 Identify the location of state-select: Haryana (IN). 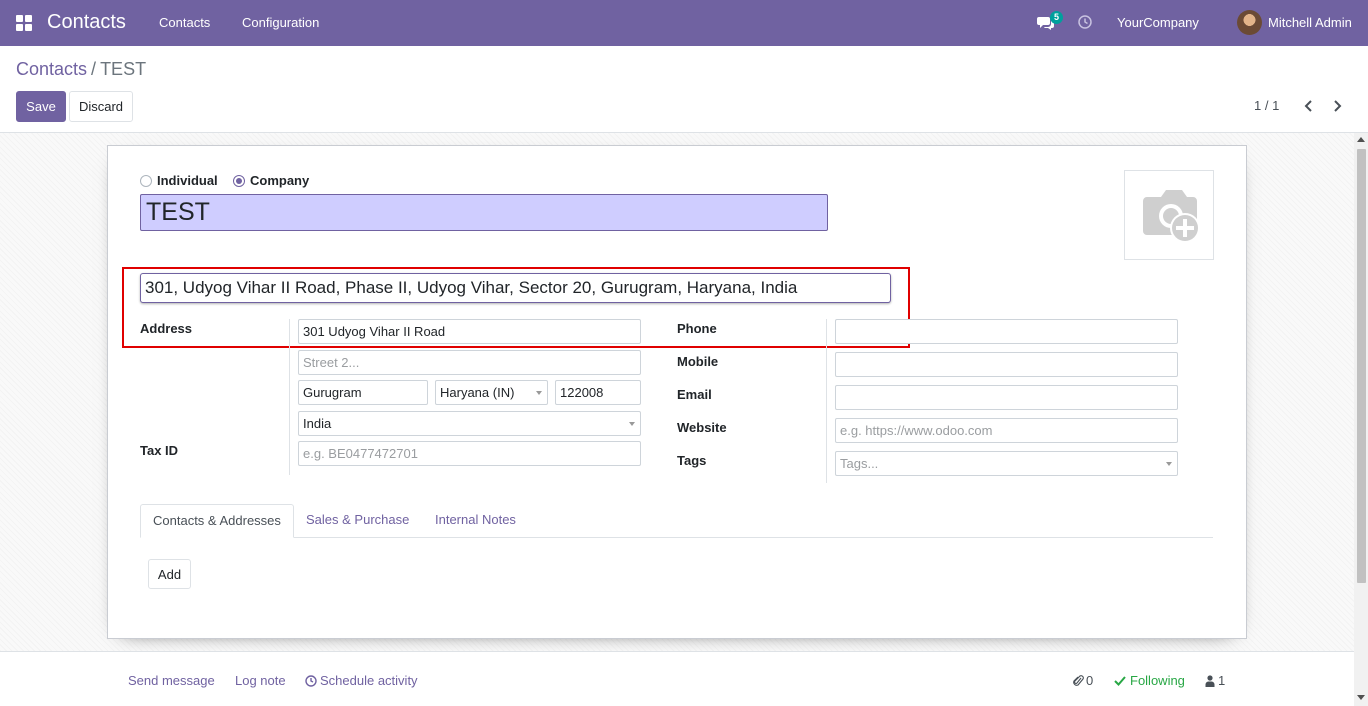
(491, 392).